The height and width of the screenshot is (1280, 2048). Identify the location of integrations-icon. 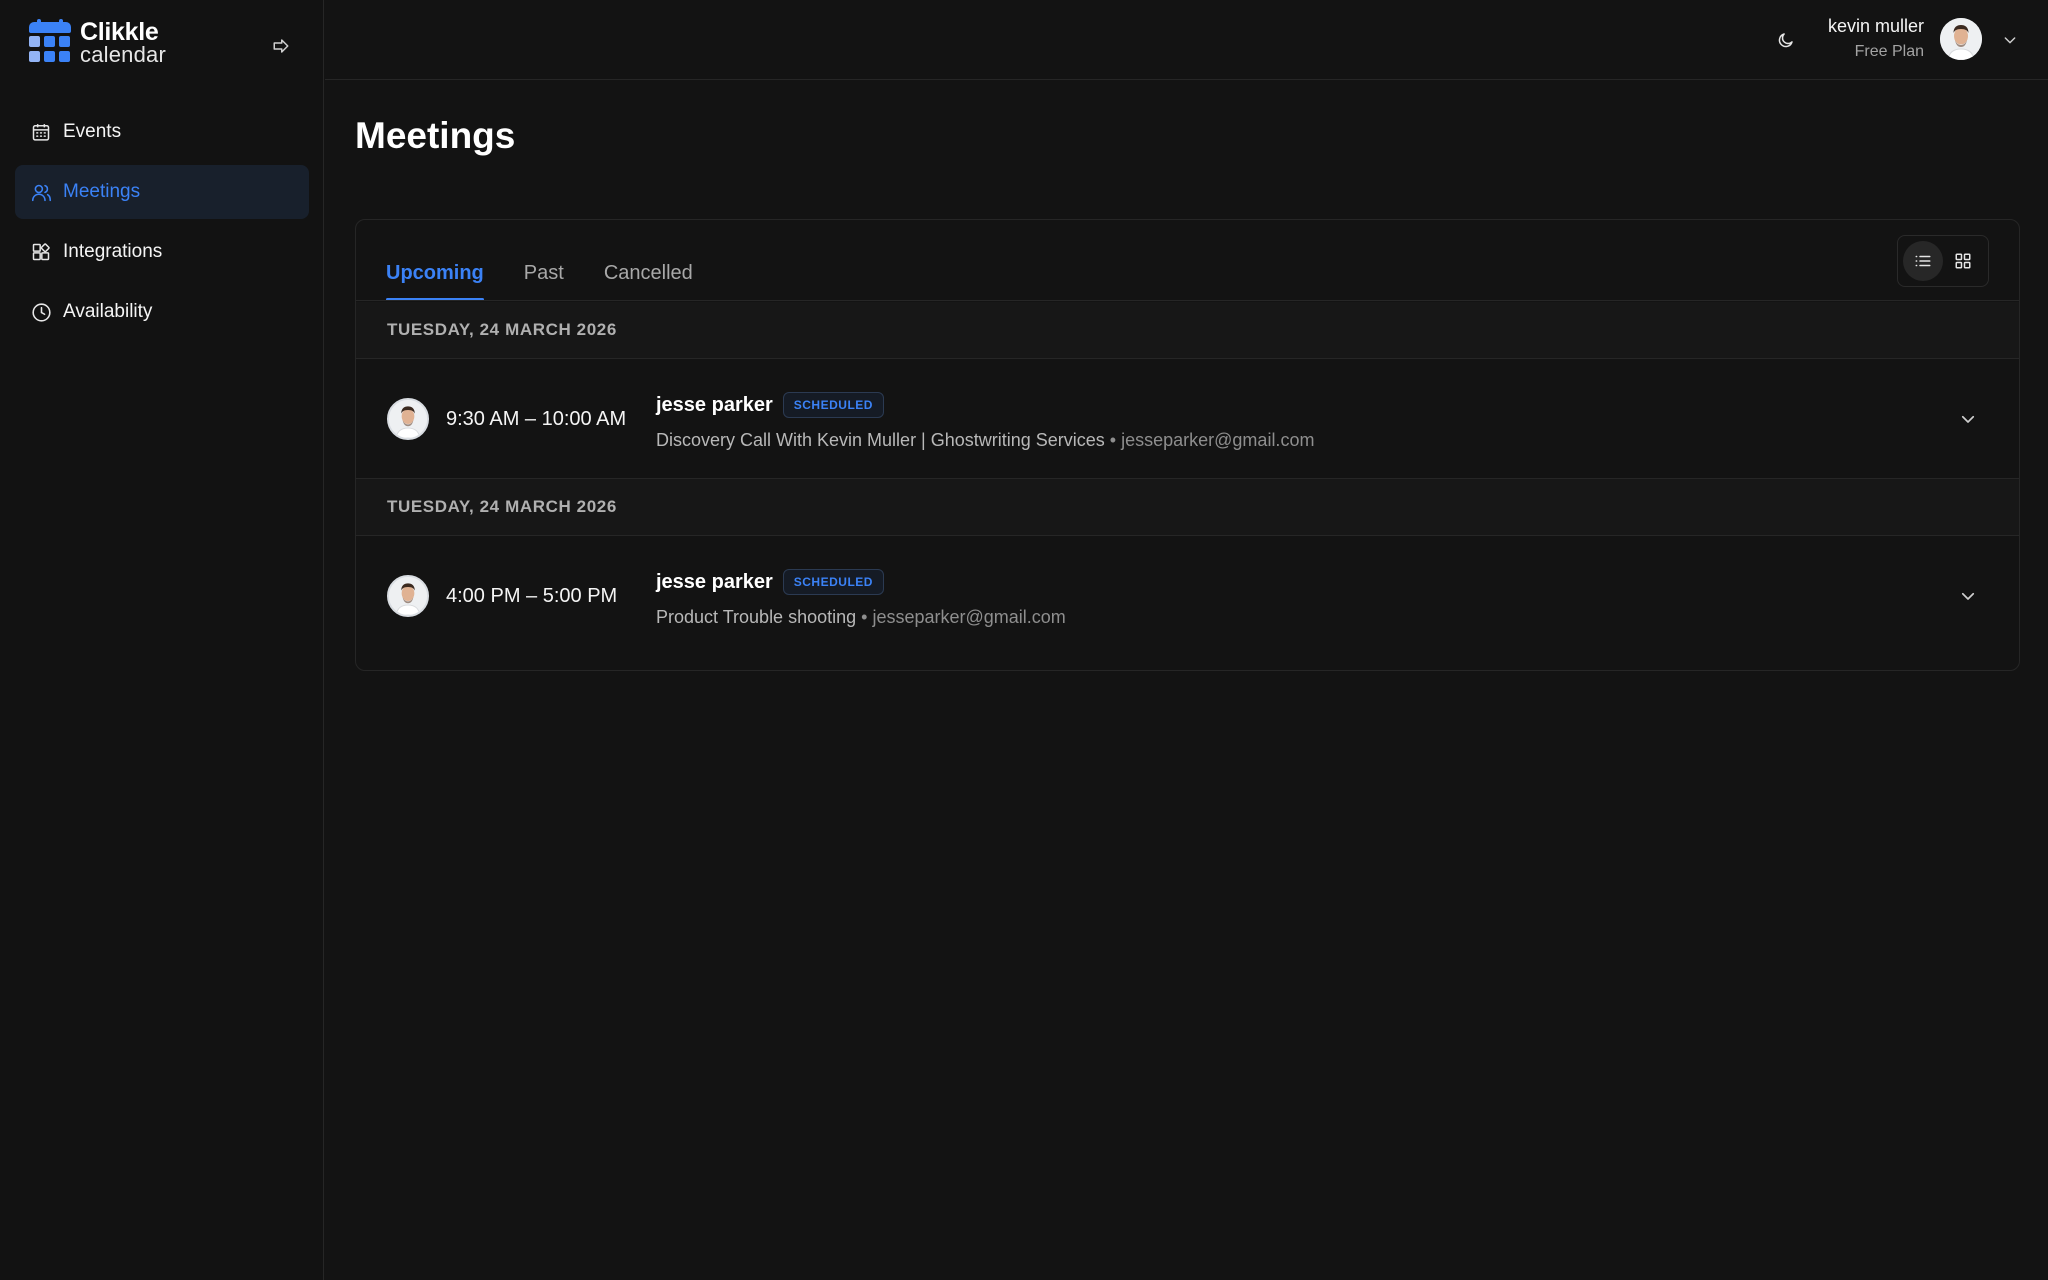
(41, 252).